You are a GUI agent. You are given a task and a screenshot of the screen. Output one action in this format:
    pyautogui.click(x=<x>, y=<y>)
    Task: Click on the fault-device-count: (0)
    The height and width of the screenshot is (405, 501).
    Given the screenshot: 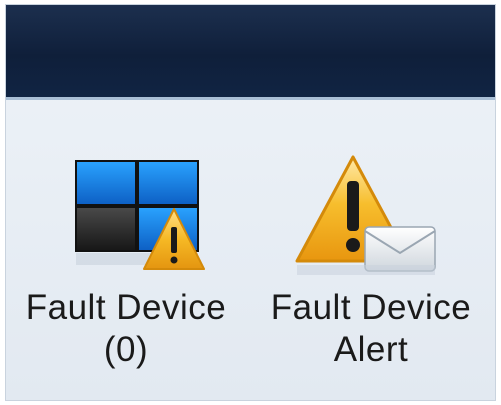 What is the action you would take?
    pyautogui.click(x=126, y=349)
    